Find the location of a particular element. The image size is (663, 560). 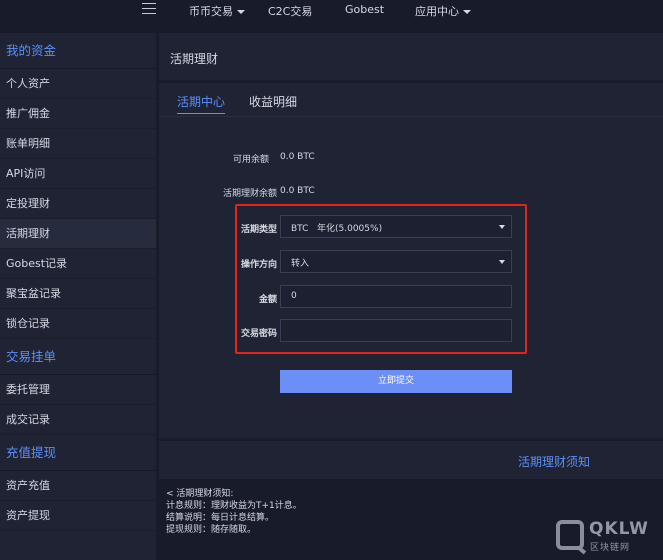

sidebar-item-flexible-savings: 活期理财 is located at coordinates (78, 234).